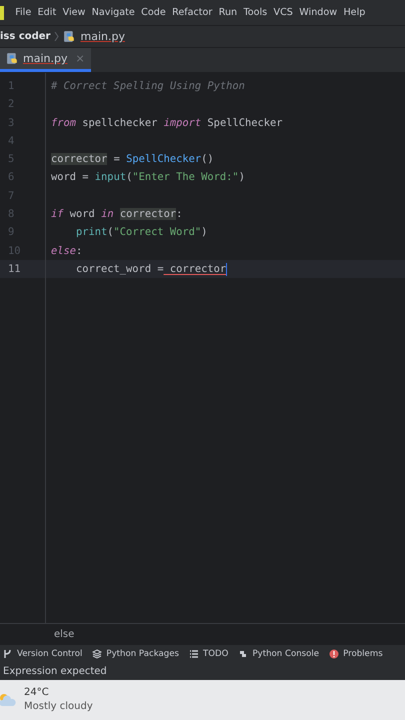 This screenshot has height=720, width=405. Describe the element at coordinates (183, 122) in the screenshot. I see `code-token: import` at that location.